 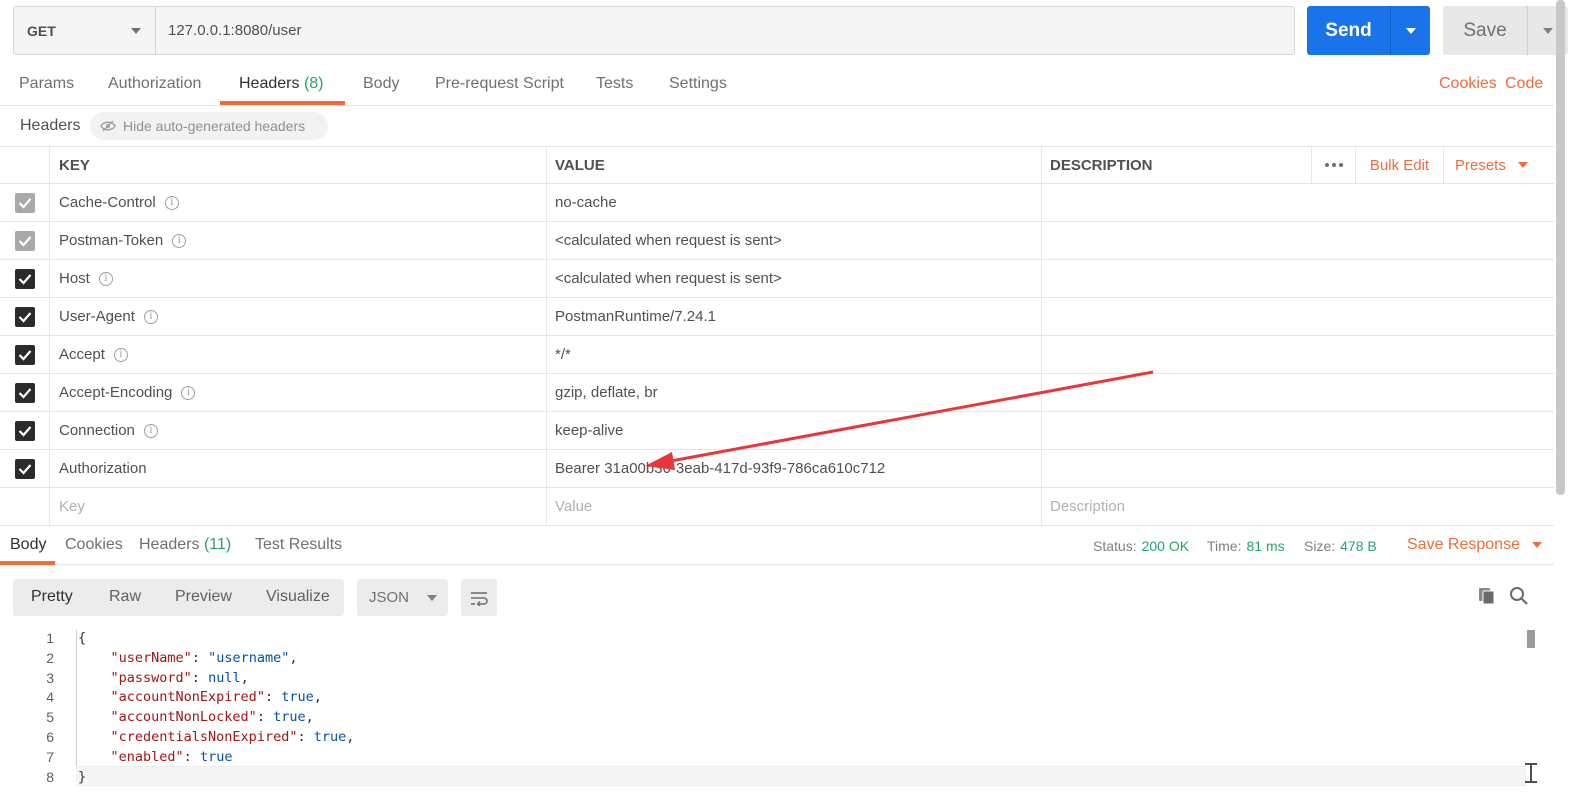 I want to click on view-visualize-button: Visualize, so click(x=298, y=597).